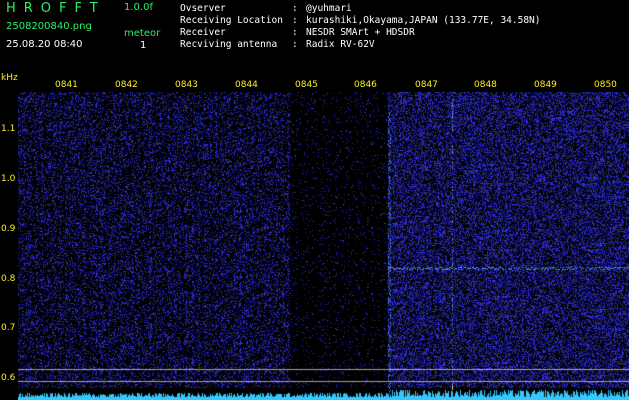 This screenshot has width=629, height=400. I want to click on freq-tick-label: 0.6, so click(8, 378).